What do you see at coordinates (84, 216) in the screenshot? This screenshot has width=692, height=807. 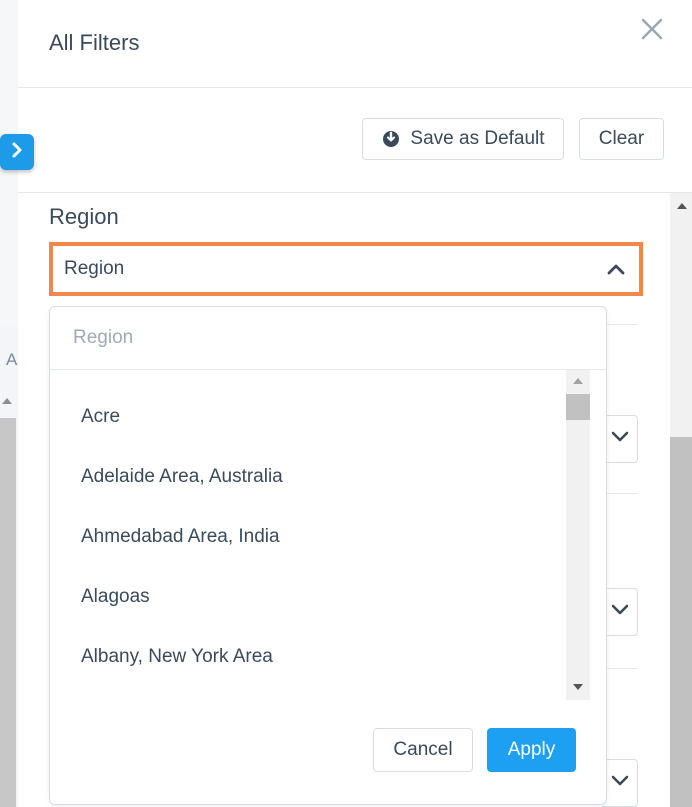 I see `region-section-title: Region` at bounding box center [84, 216].